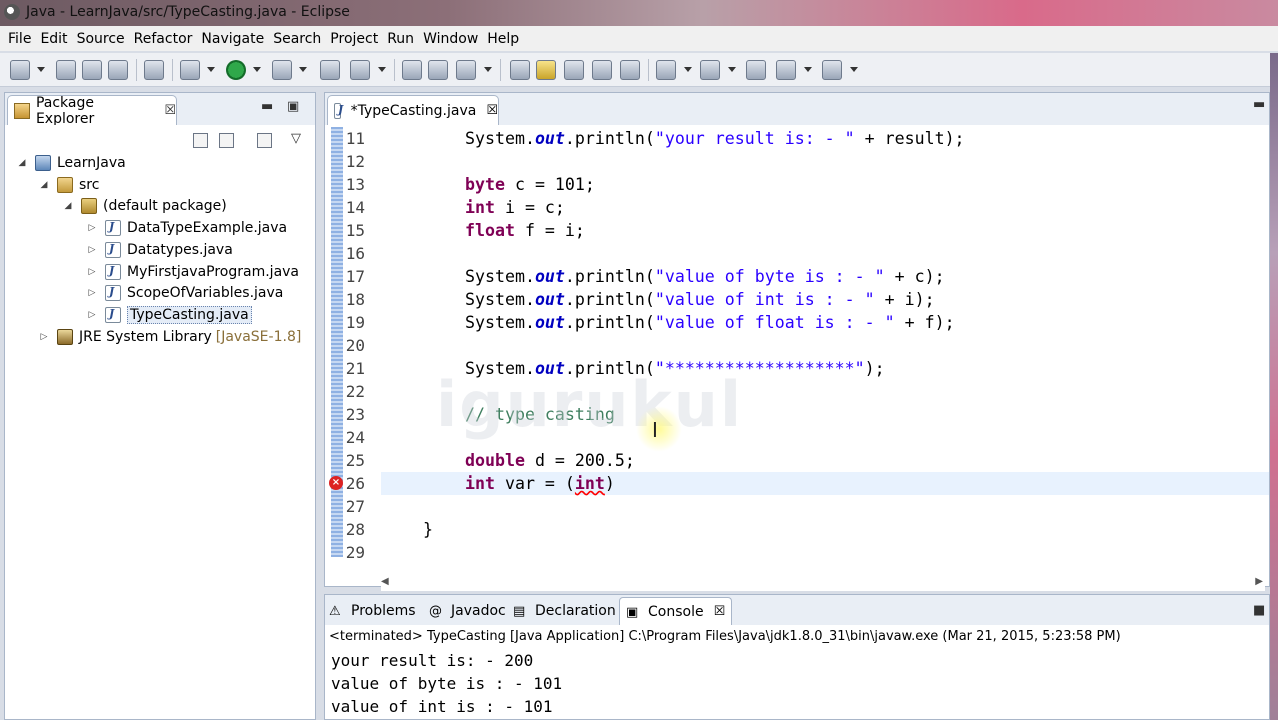 The image size is (1278, 720). What do you see at coordinates (92, 111) in the screenshot?
I see `tab-package-explorer: Package Explorer ☒` at bounding box center [92, 111].